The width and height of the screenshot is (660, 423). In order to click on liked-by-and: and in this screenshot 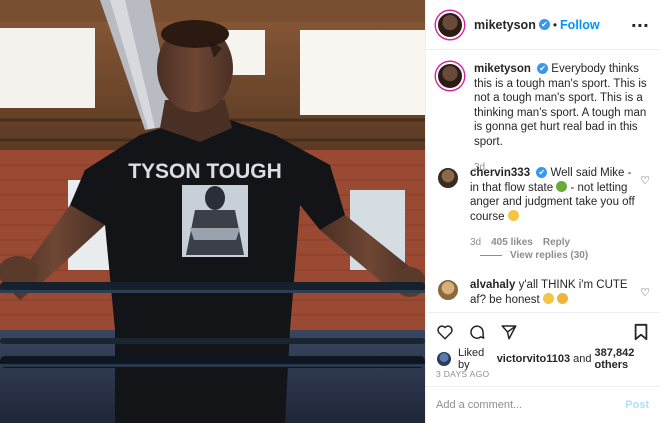, I will do `click(582, 359)`.